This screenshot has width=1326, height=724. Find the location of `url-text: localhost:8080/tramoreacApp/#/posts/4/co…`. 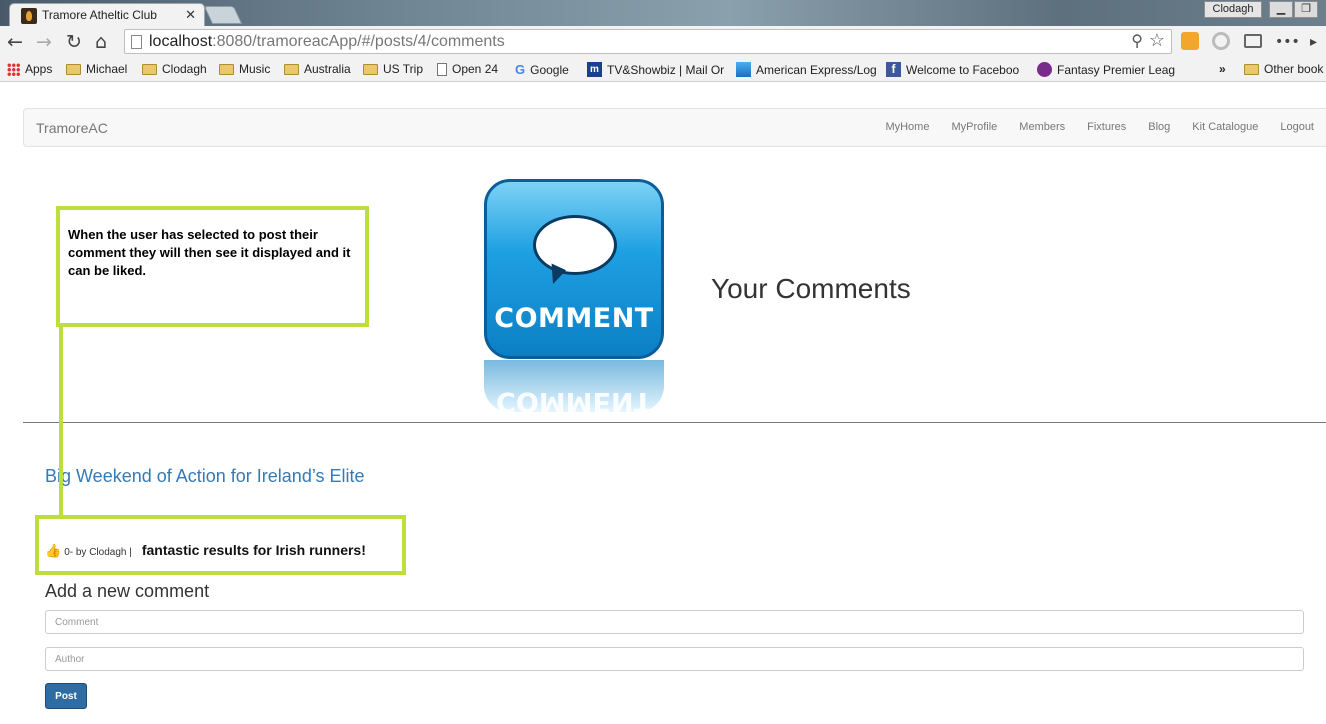

url-text: localhost:8080/tramoreacApp/#/posts/4/co… is located at coordinates (327, 41).